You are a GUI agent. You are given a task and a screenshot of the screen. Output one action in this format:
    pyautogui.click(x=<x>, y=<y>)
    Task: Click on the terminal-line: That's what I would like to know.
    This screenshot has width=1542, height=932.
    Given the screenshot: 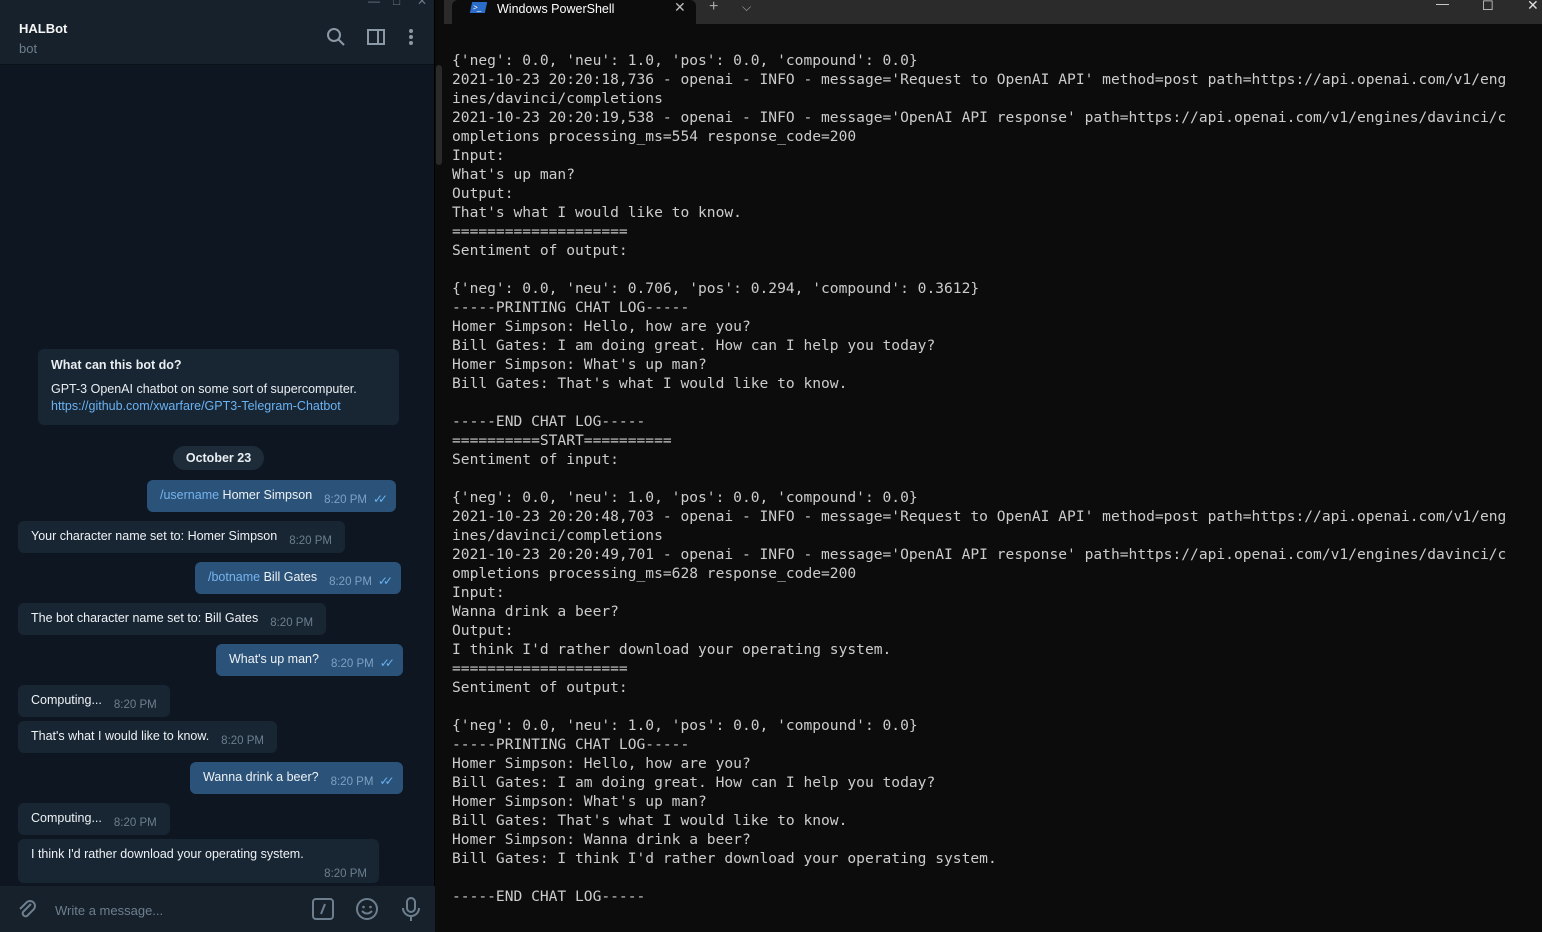 What is the action you would take?
    pyautogui.click(x=597, y=212)
    